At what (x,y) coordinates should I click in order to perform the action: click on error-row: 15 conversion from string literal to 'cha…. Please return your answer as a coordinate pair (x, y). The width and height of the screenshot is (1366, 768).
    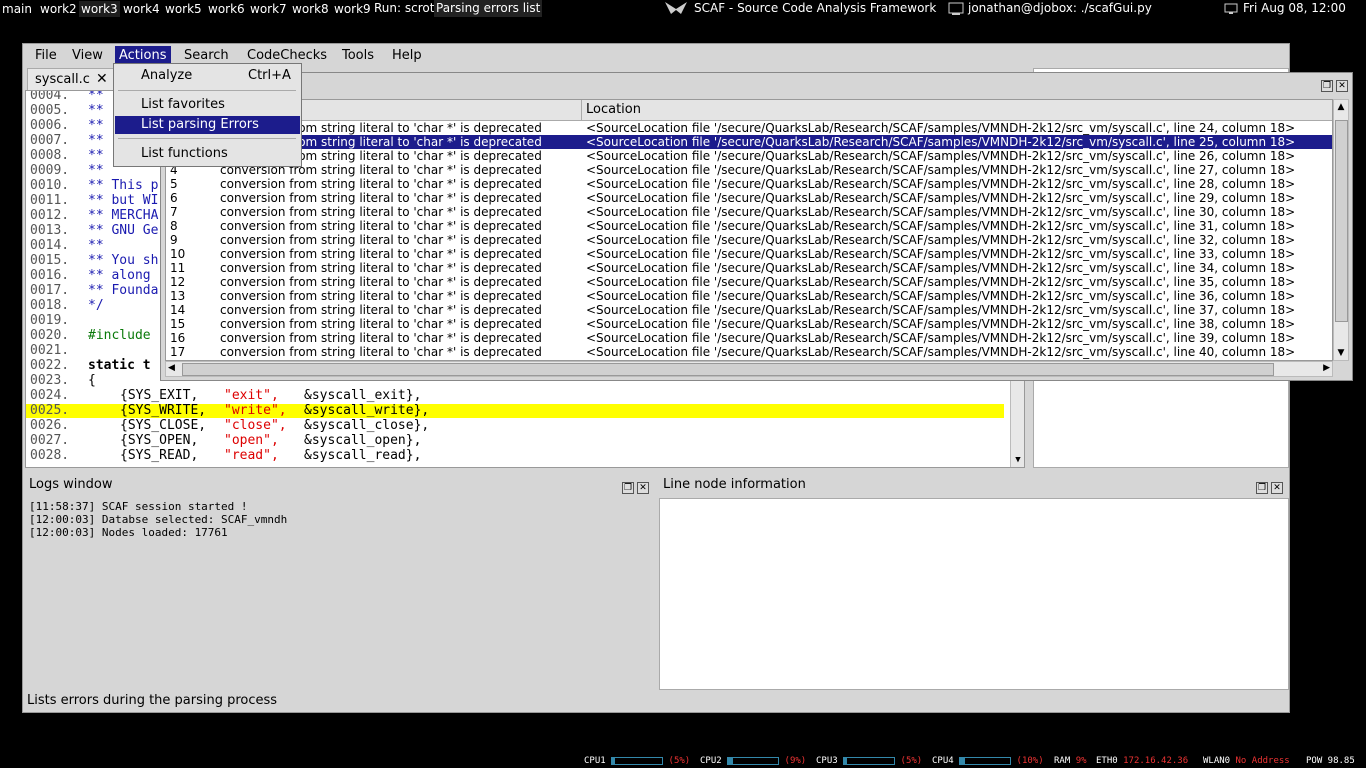
    Looking at the image, I should click on (749, 324).